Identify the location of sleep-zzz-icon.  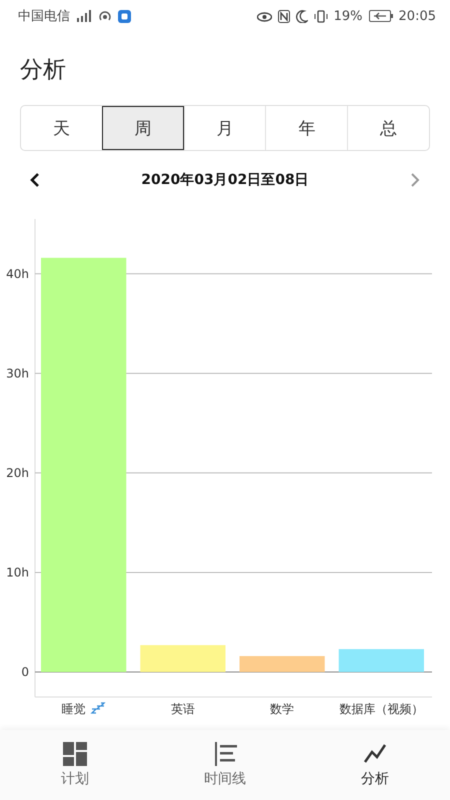
(98, 708).